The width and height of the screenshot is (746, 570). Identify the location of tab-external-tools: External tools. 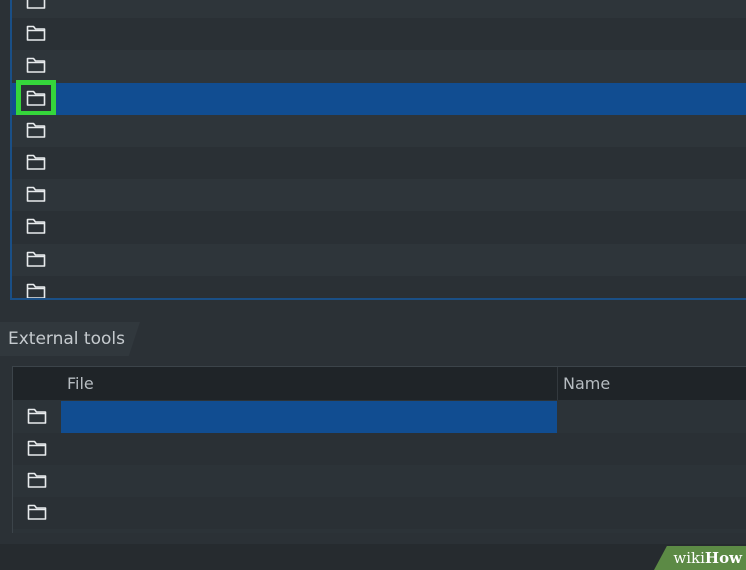
(70, 339).